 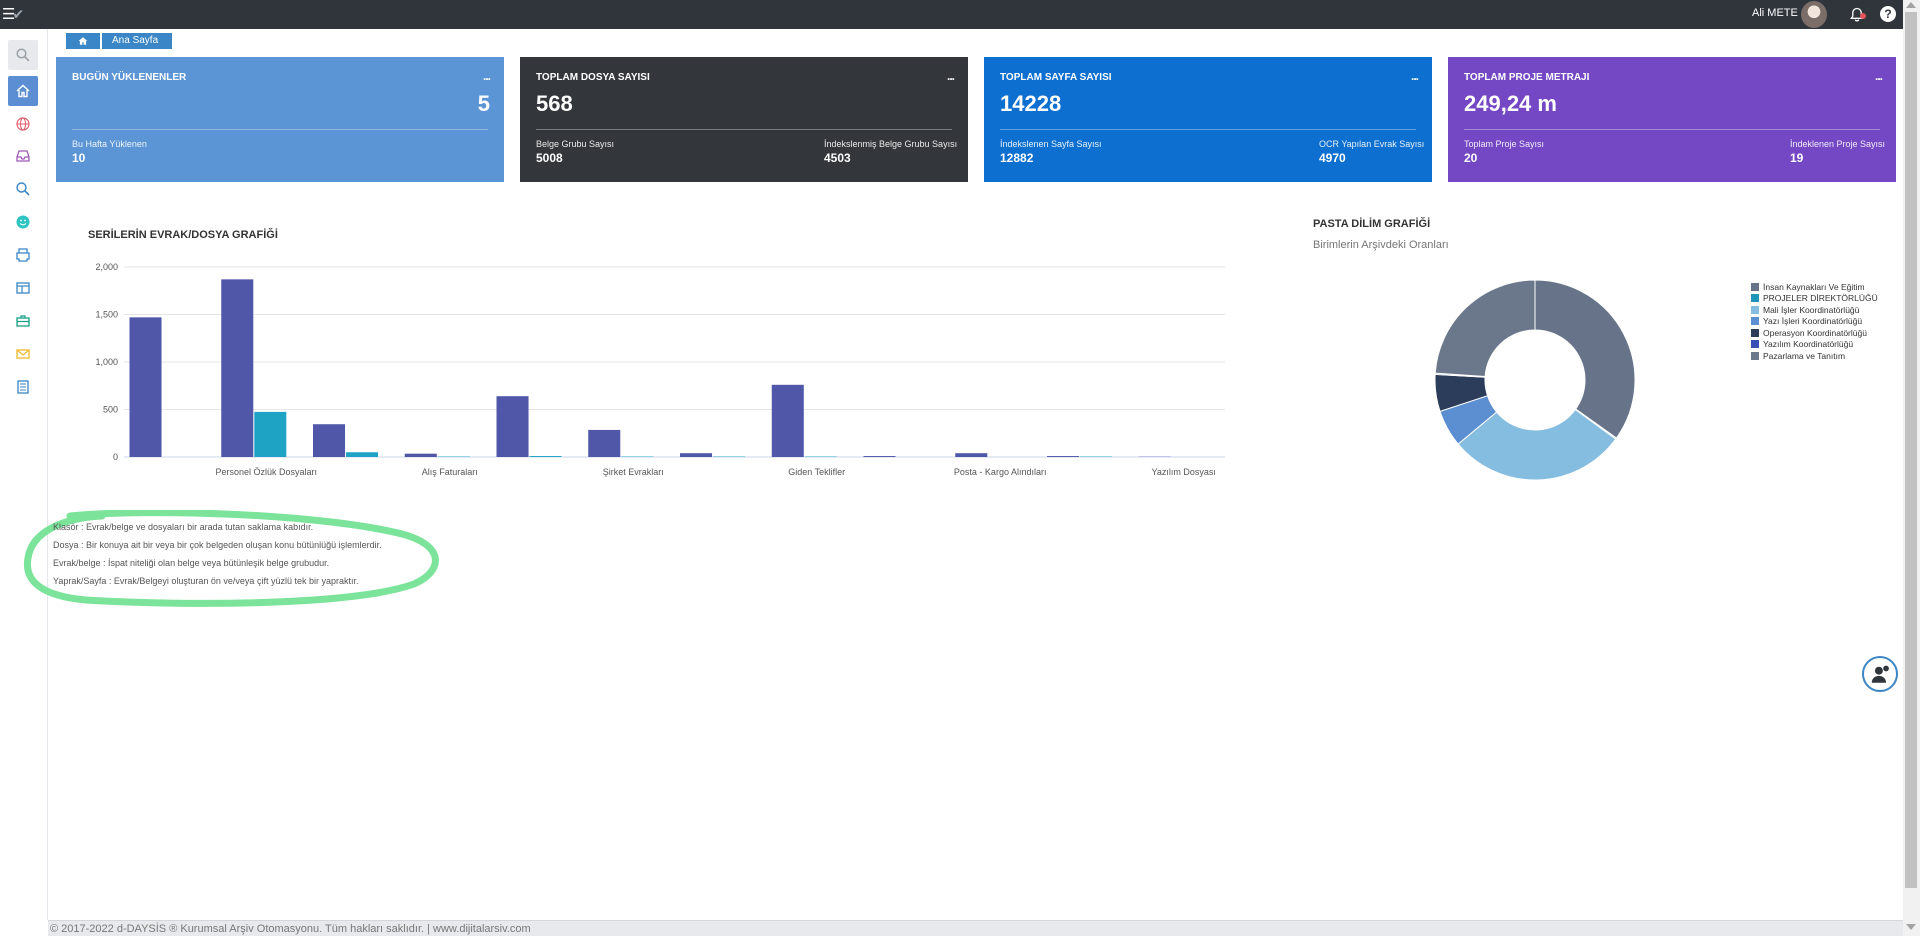 What do you see at coordinates (183, 235) in the screenshot?
I see `bar-chart-title: SERİLERİN EVRAK/DOSYA GRAFİĞİ` at bounding box center [183, 235].